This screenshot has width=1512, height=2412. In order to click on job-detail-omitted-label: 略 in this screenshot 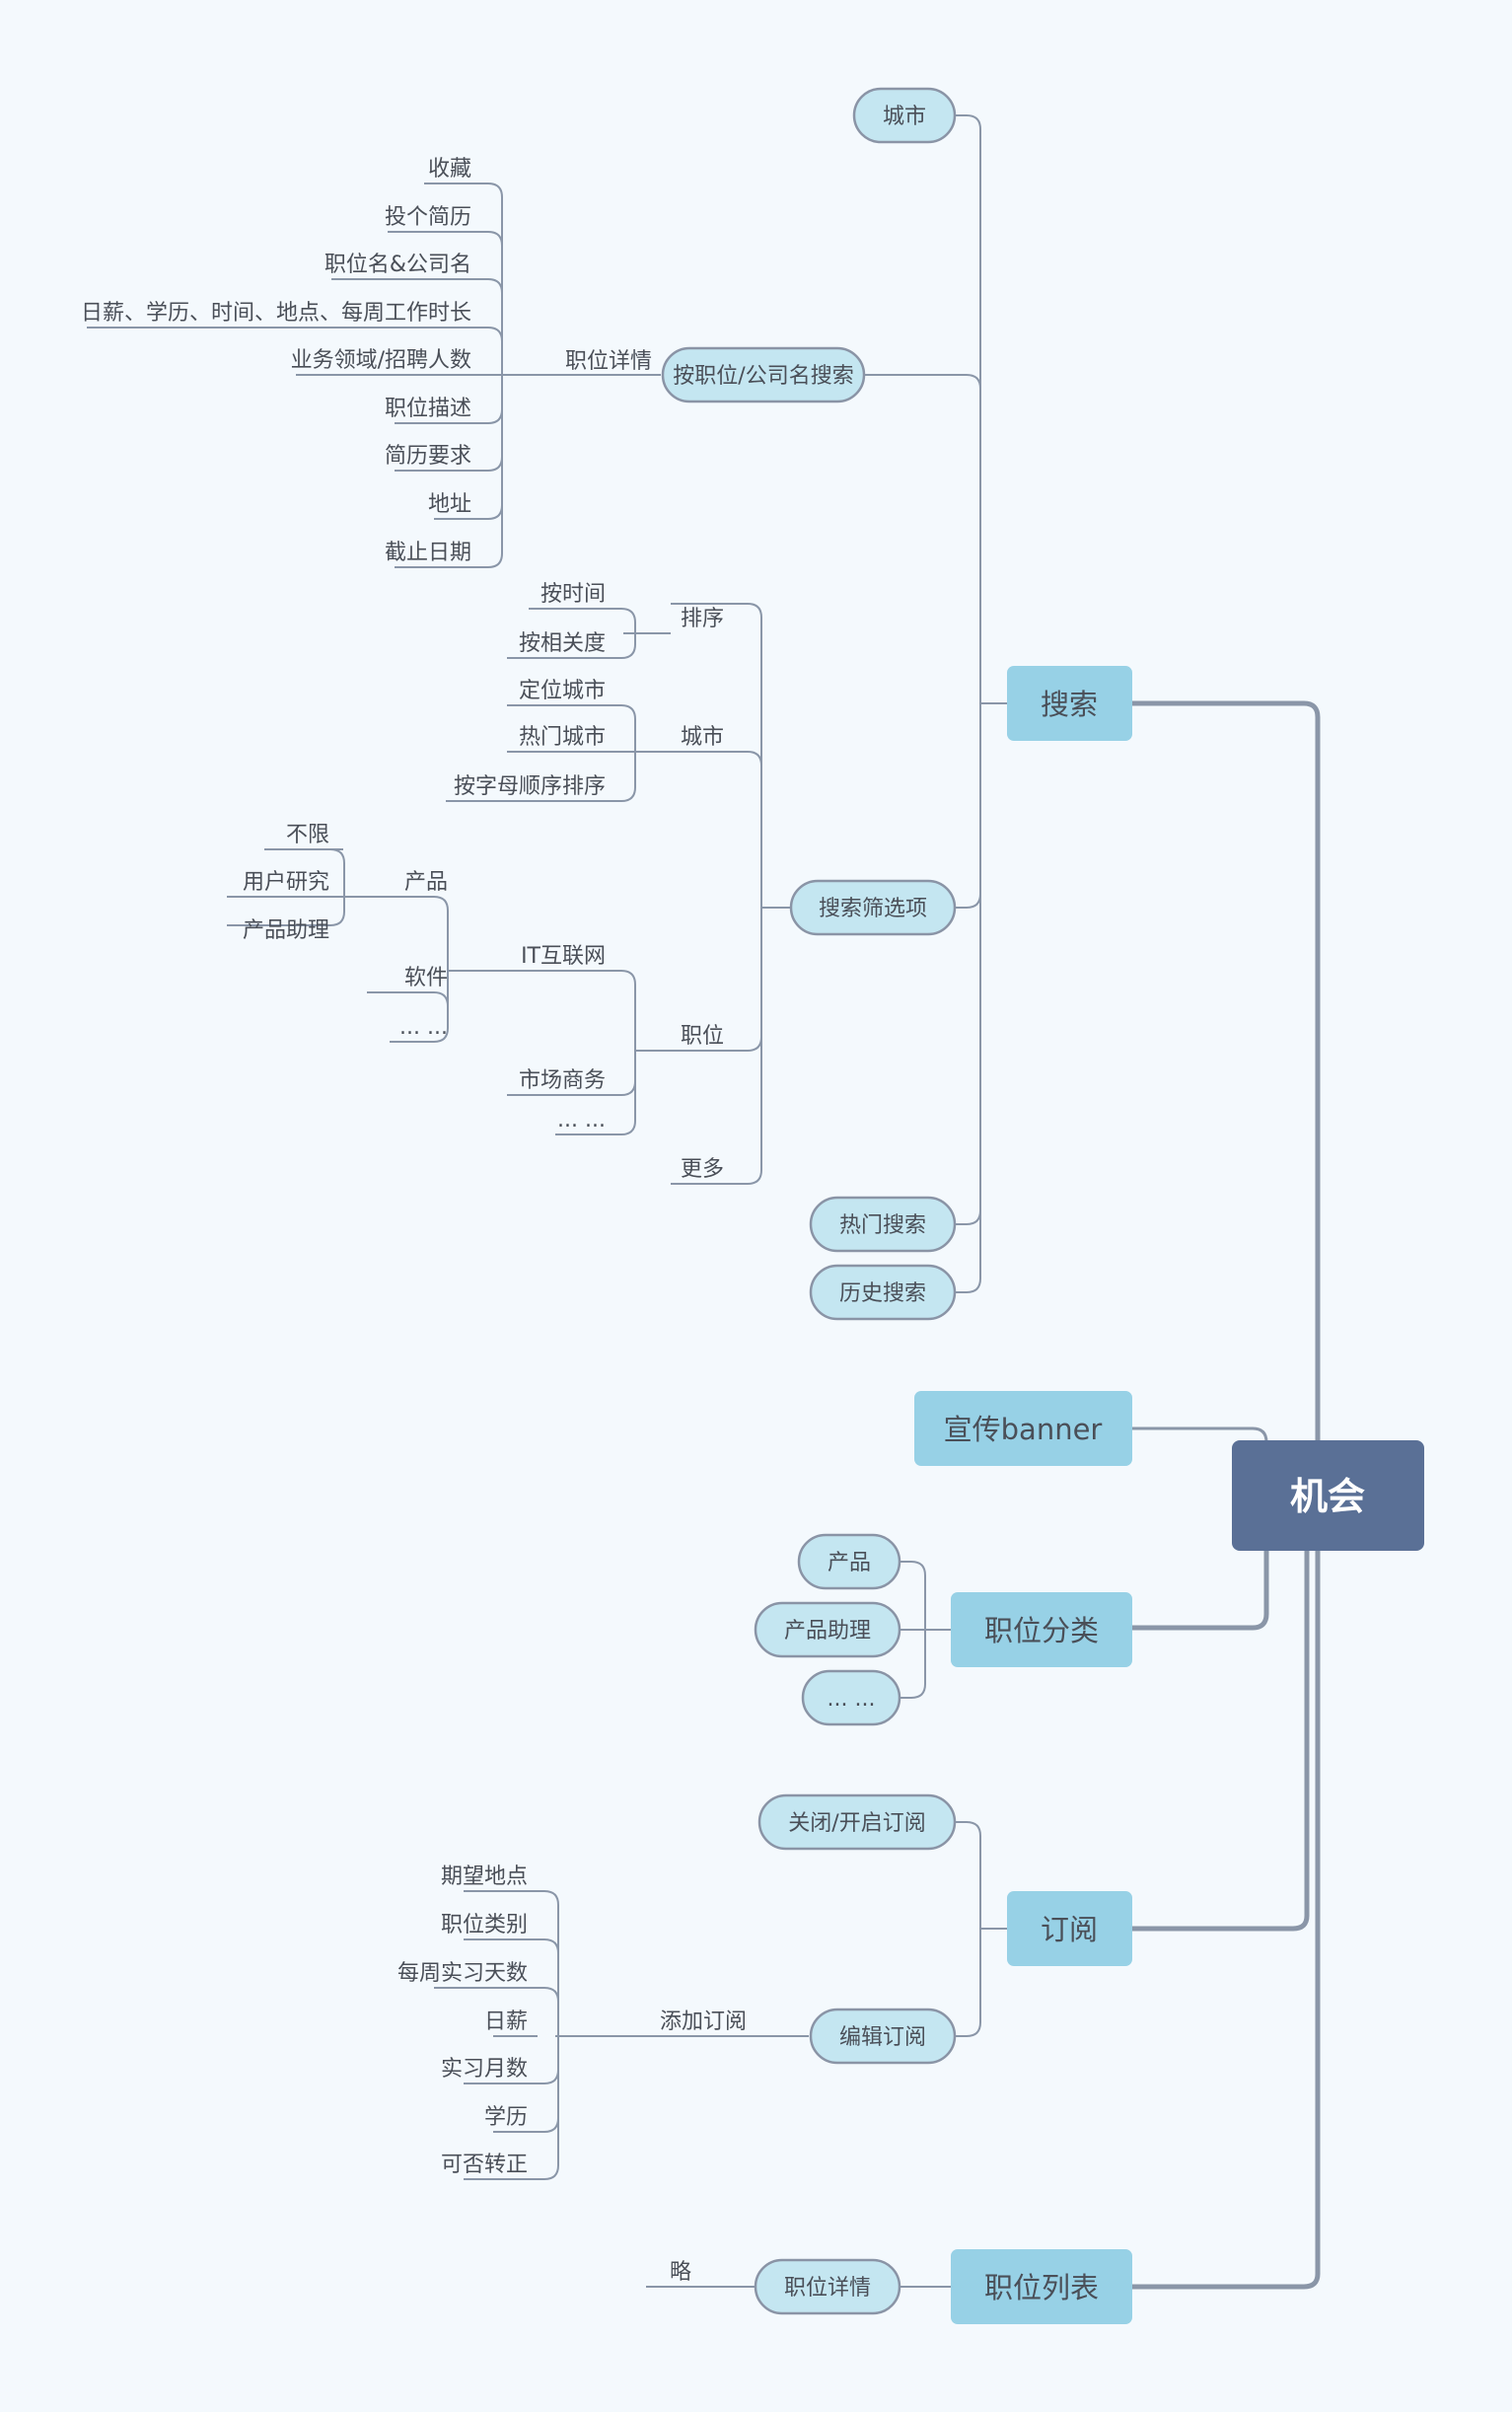, I will do `click(680, 2272)`.